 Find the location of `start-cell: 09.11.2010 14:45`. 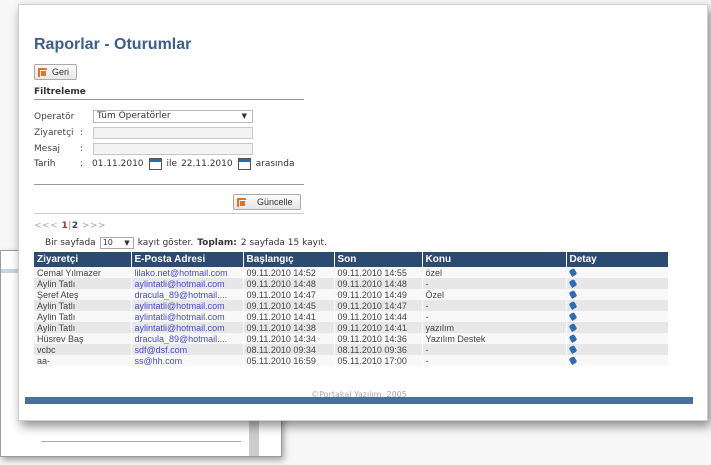

start-cell: 09.11.2010 14:45 is located at coordinates (289, 305).